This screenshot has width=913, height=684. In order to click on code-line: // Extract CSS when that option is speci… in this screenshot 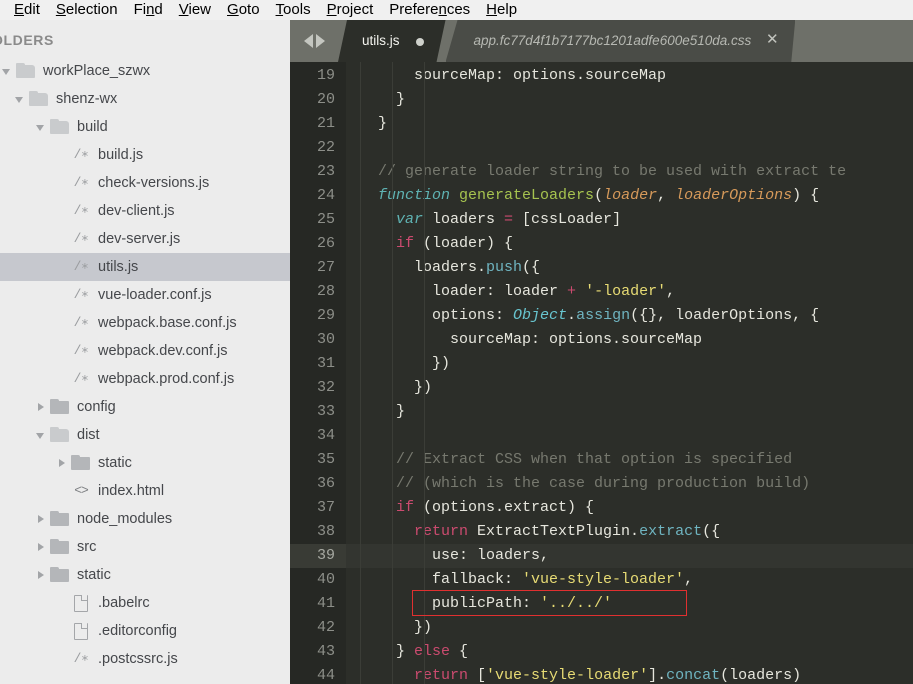, I will do `click(629, 460)`.